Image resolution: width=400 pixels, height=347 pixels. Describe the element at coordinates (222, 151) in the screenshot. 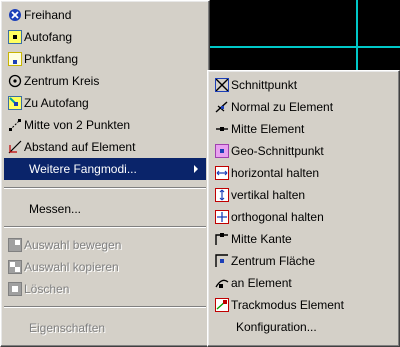

I see `geo-intersection-icon` at that location.